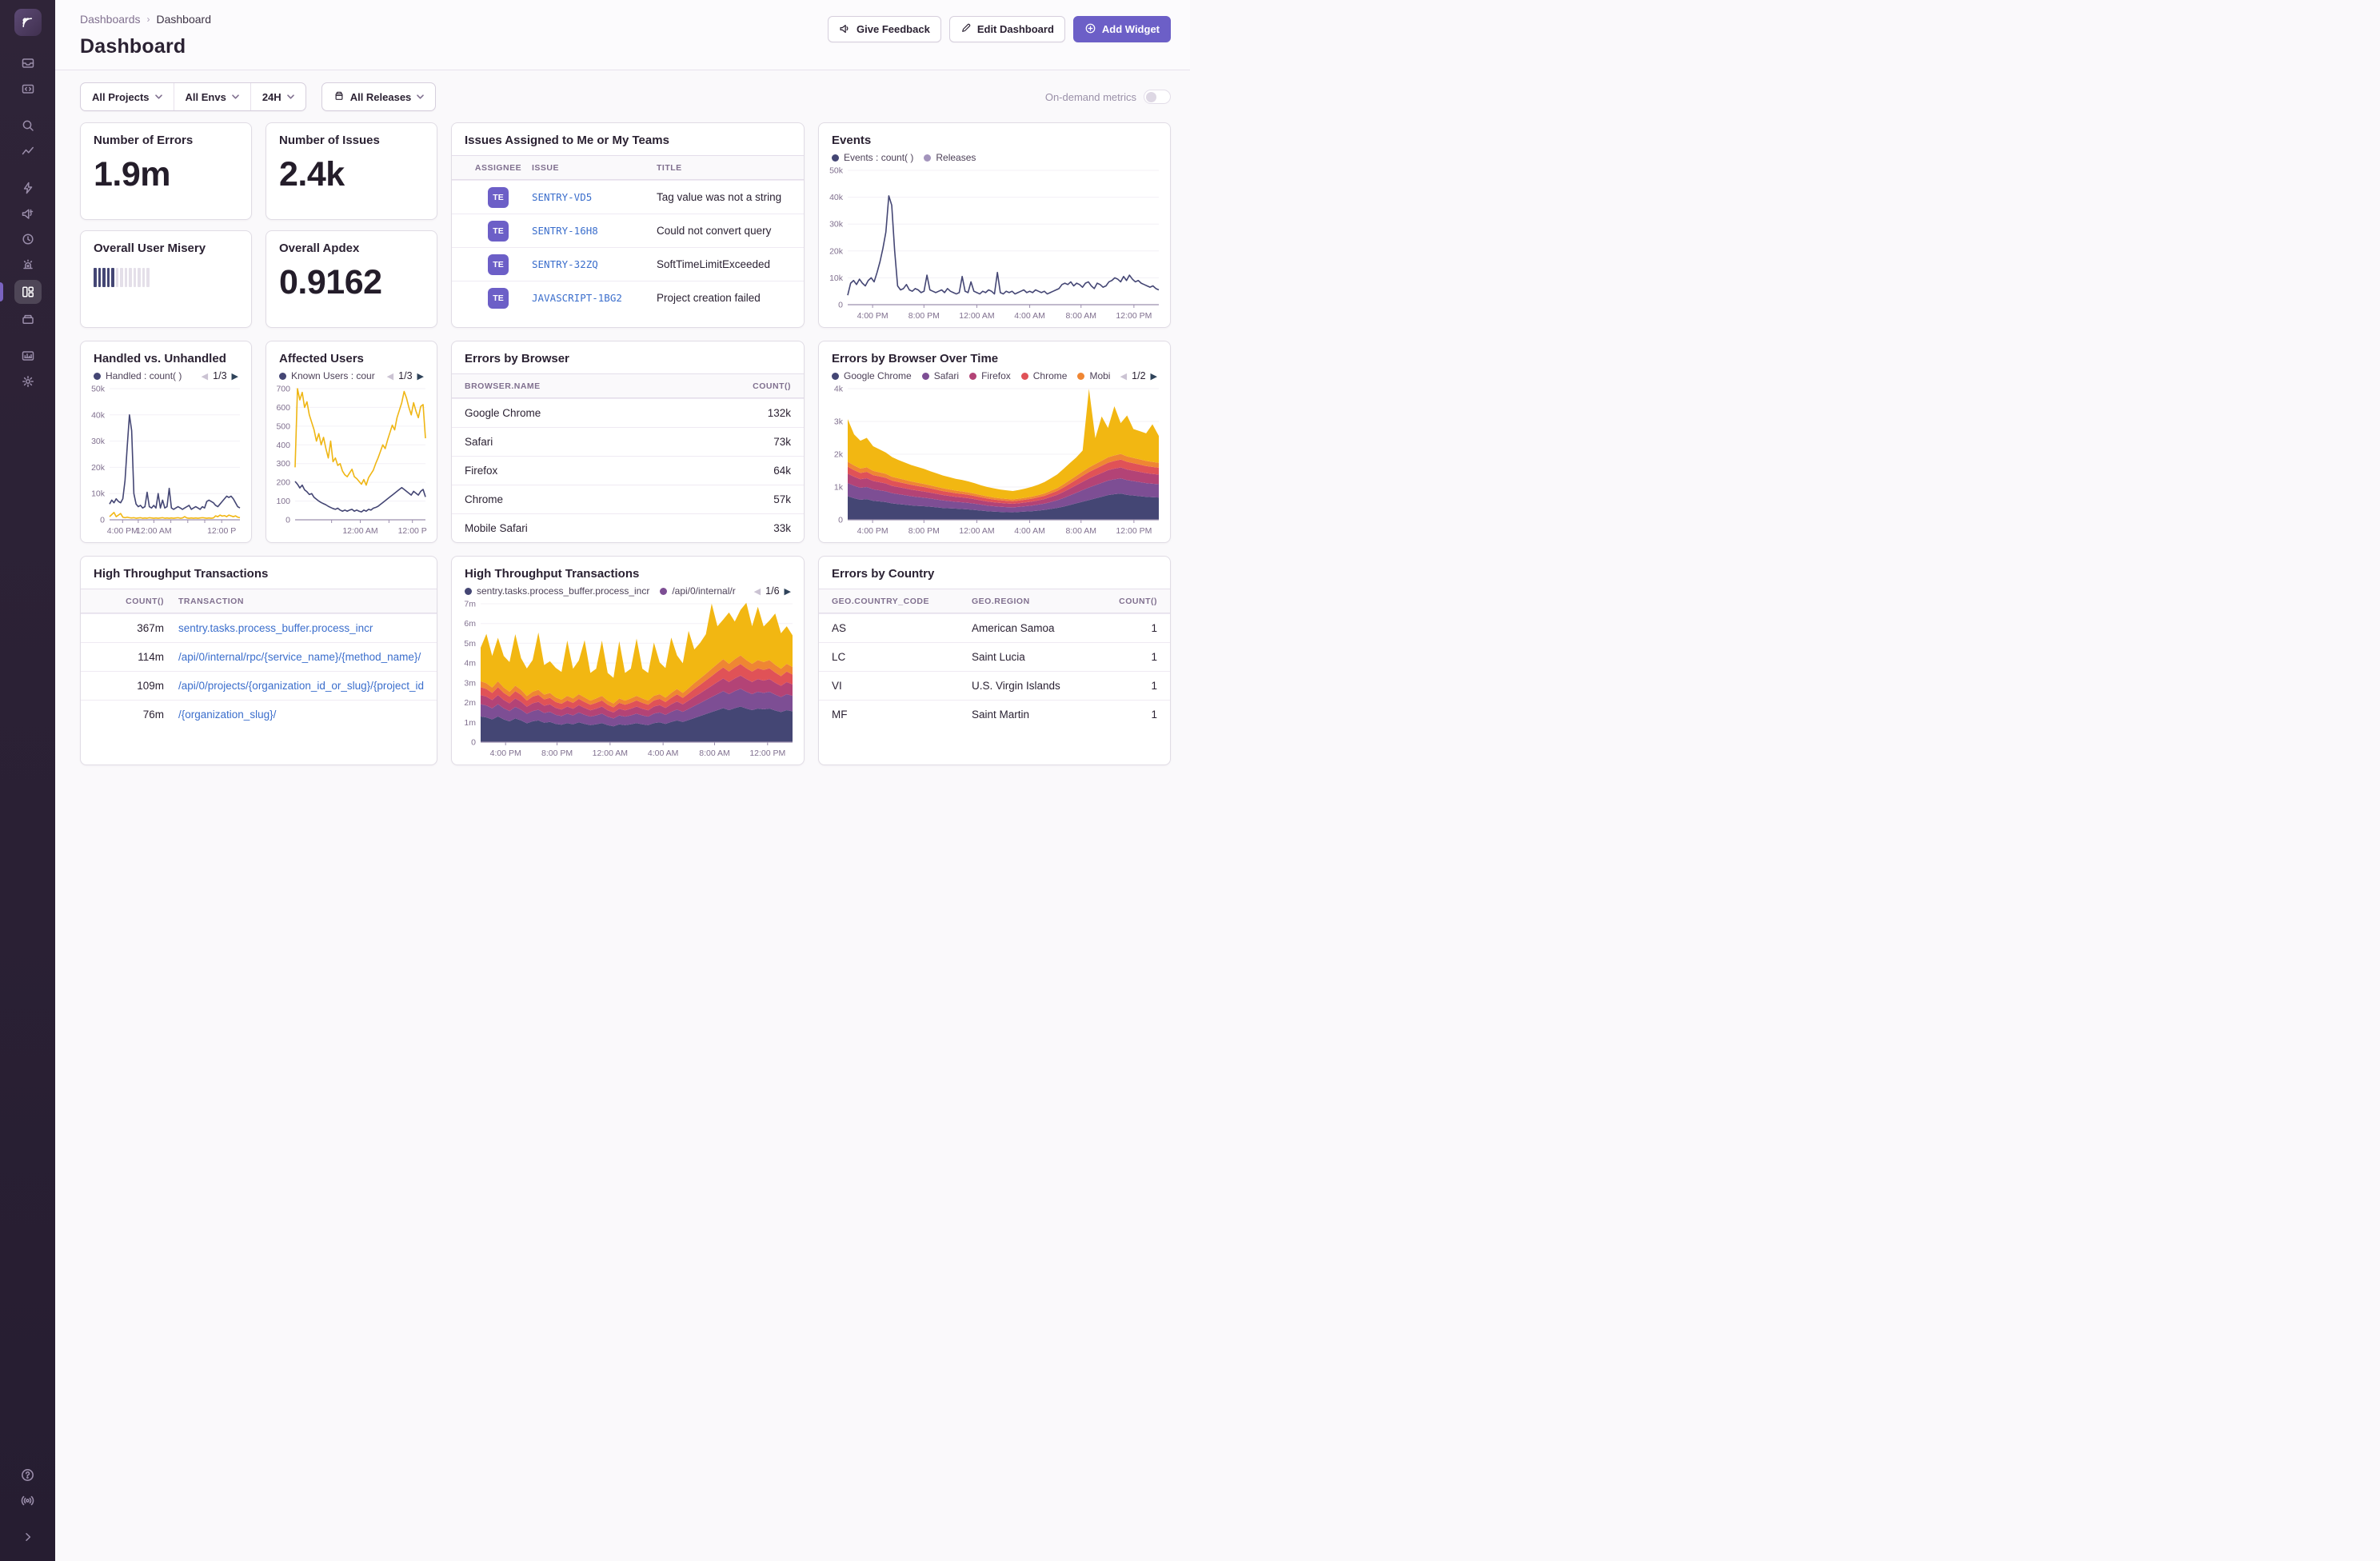  I want to click on releases-filter: All Releases, so click(379, 96).